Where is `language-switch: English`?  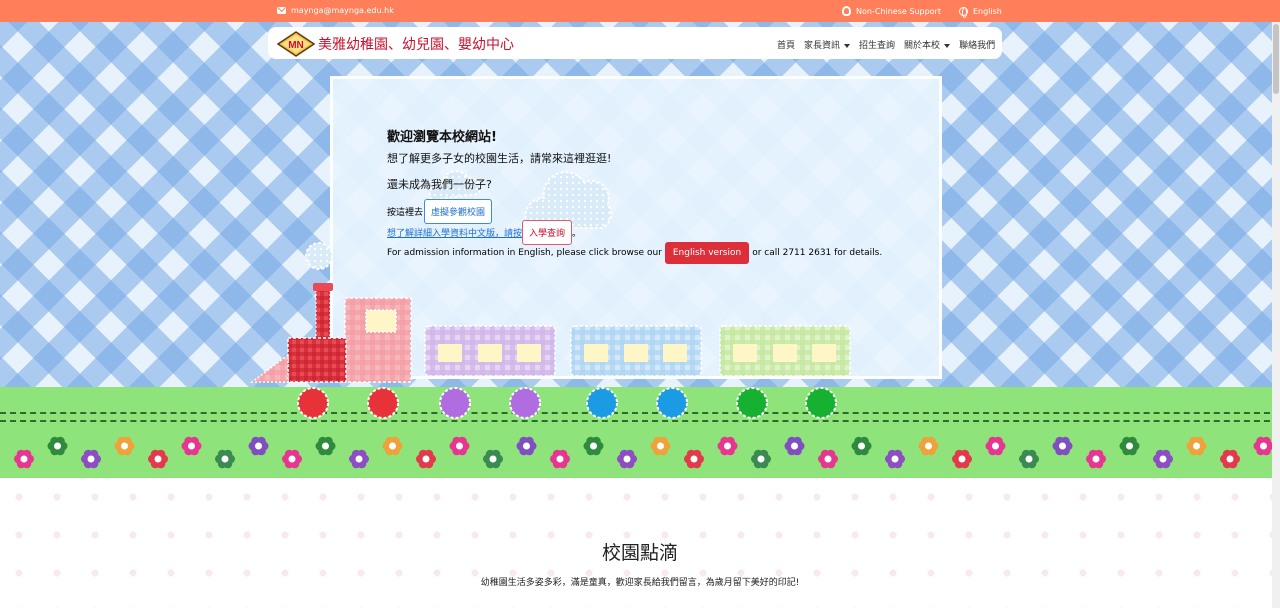
language-switch: English is located at coordinates (980, 12).